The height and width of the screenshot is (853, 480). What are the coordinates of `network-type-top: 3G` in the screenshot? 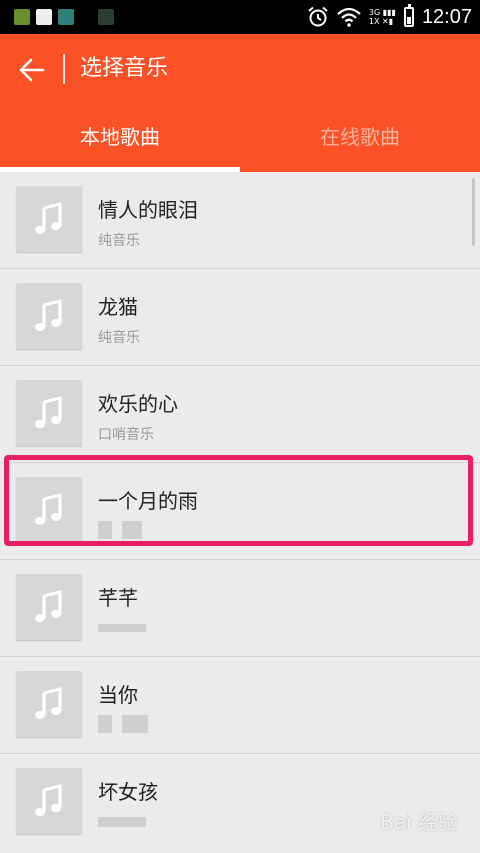 It's located at (374, 12).